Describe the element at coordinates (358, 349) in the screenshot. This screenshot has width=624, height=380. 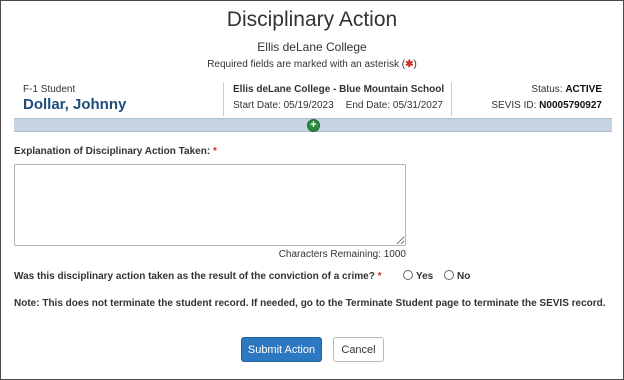
I see `cancel-button: Cancel` at that location.